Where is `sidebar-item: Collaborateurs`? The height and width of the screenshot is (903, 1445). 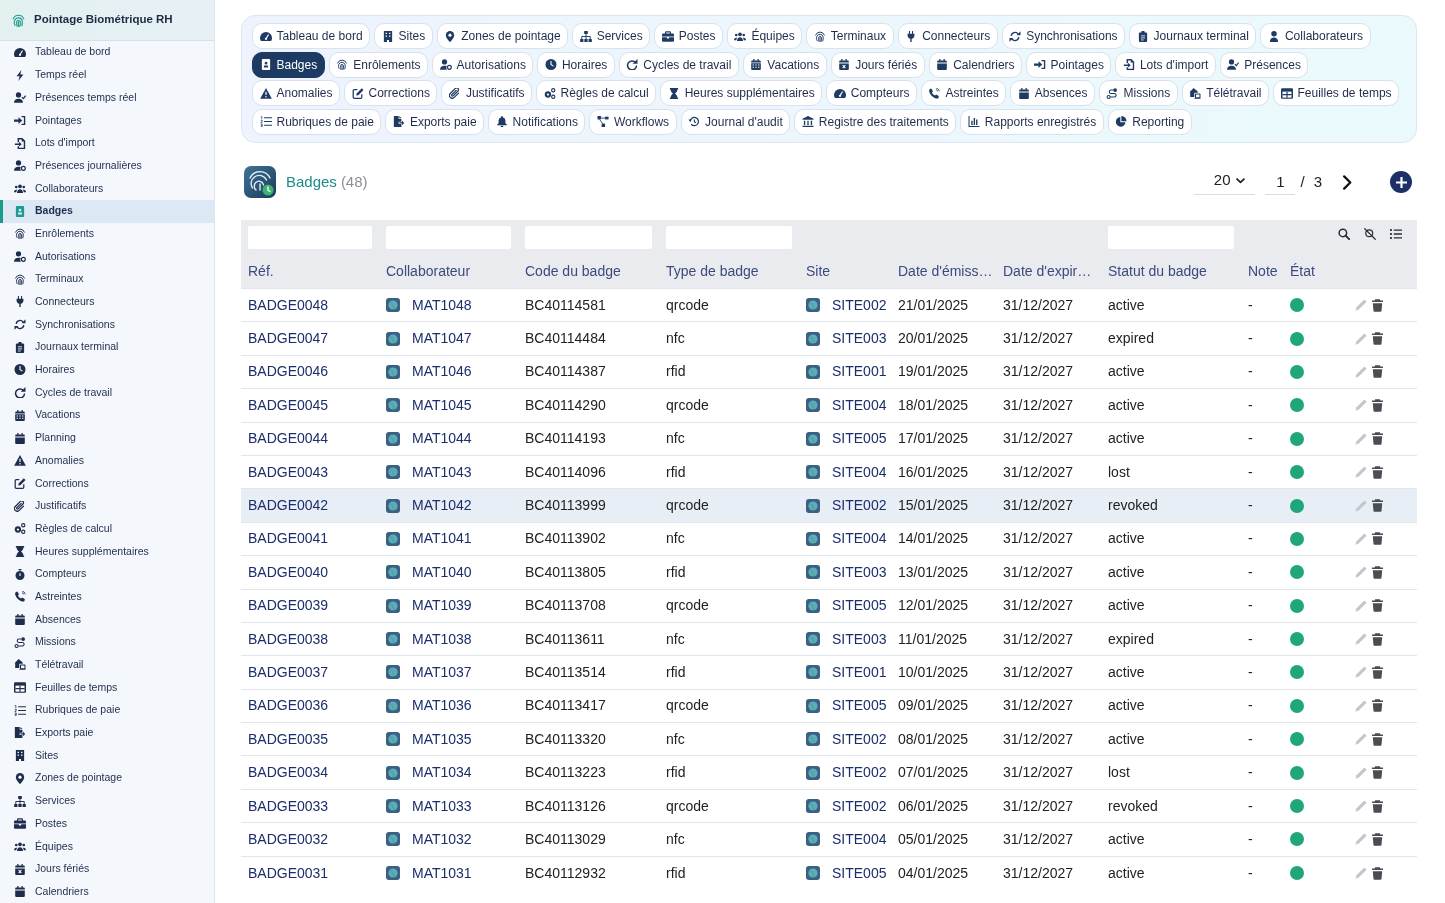
sidebar-item: Collaborateurs is located at coordinates (107, 188).